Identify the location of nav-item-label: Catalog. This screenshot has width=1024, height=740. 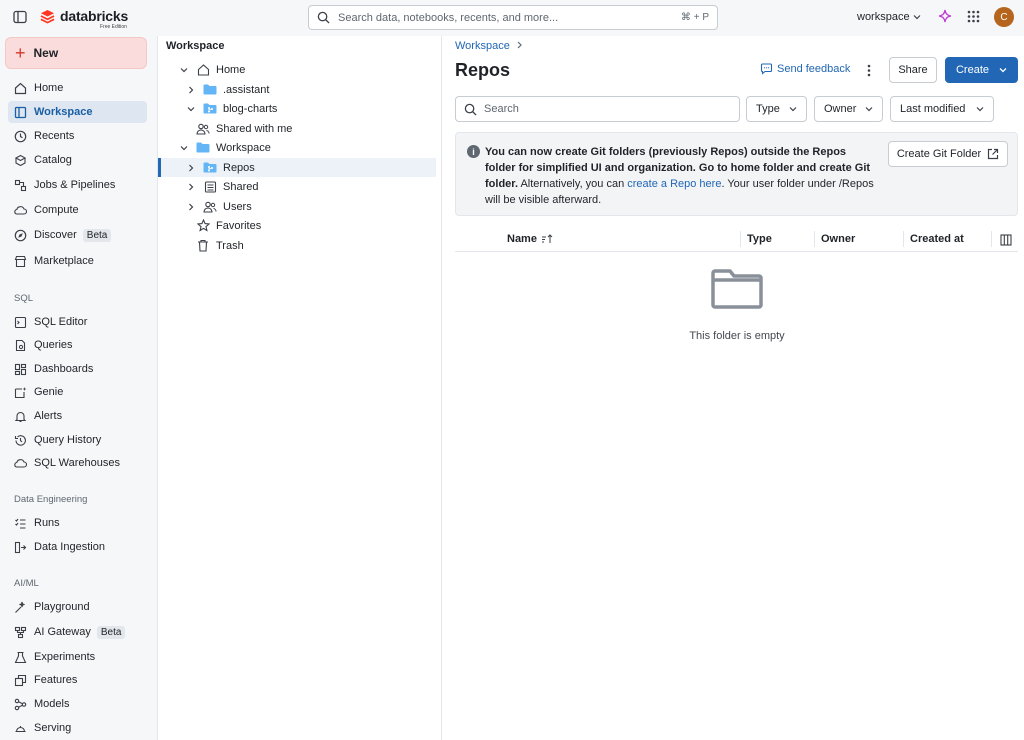
(53, 160).